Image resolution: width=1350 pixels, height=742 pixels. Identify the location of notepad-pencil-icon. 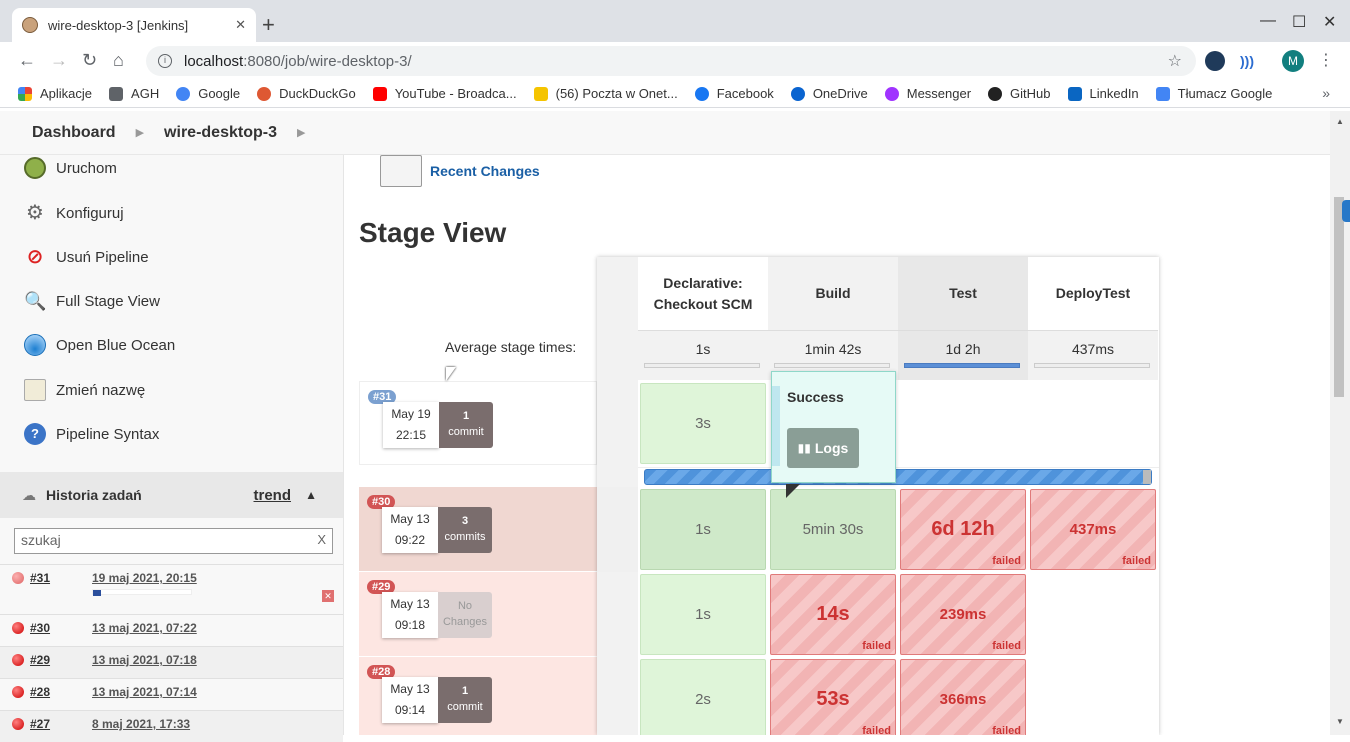
(401, 171).